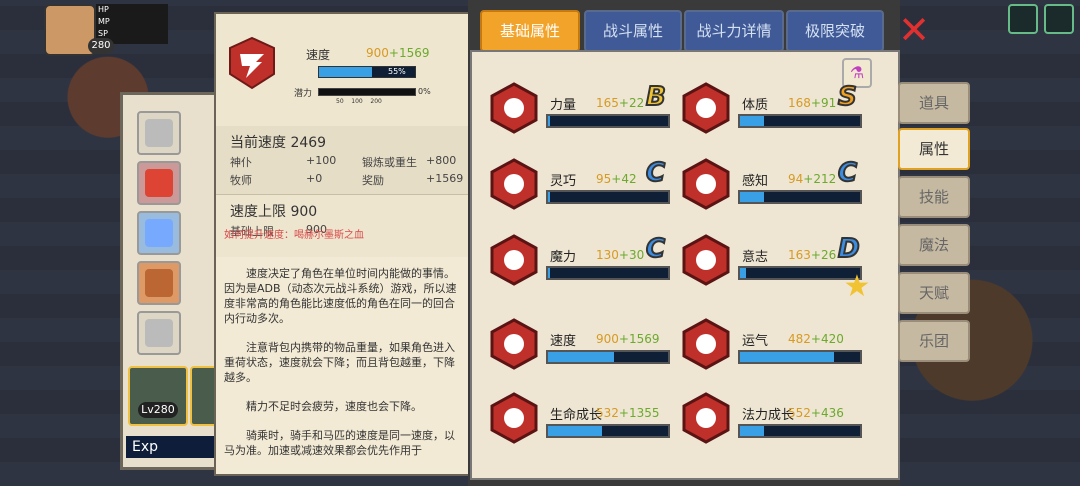 This screenshot has height=486, width=1080. I want to click on weapon-slot, so click(159, 233).